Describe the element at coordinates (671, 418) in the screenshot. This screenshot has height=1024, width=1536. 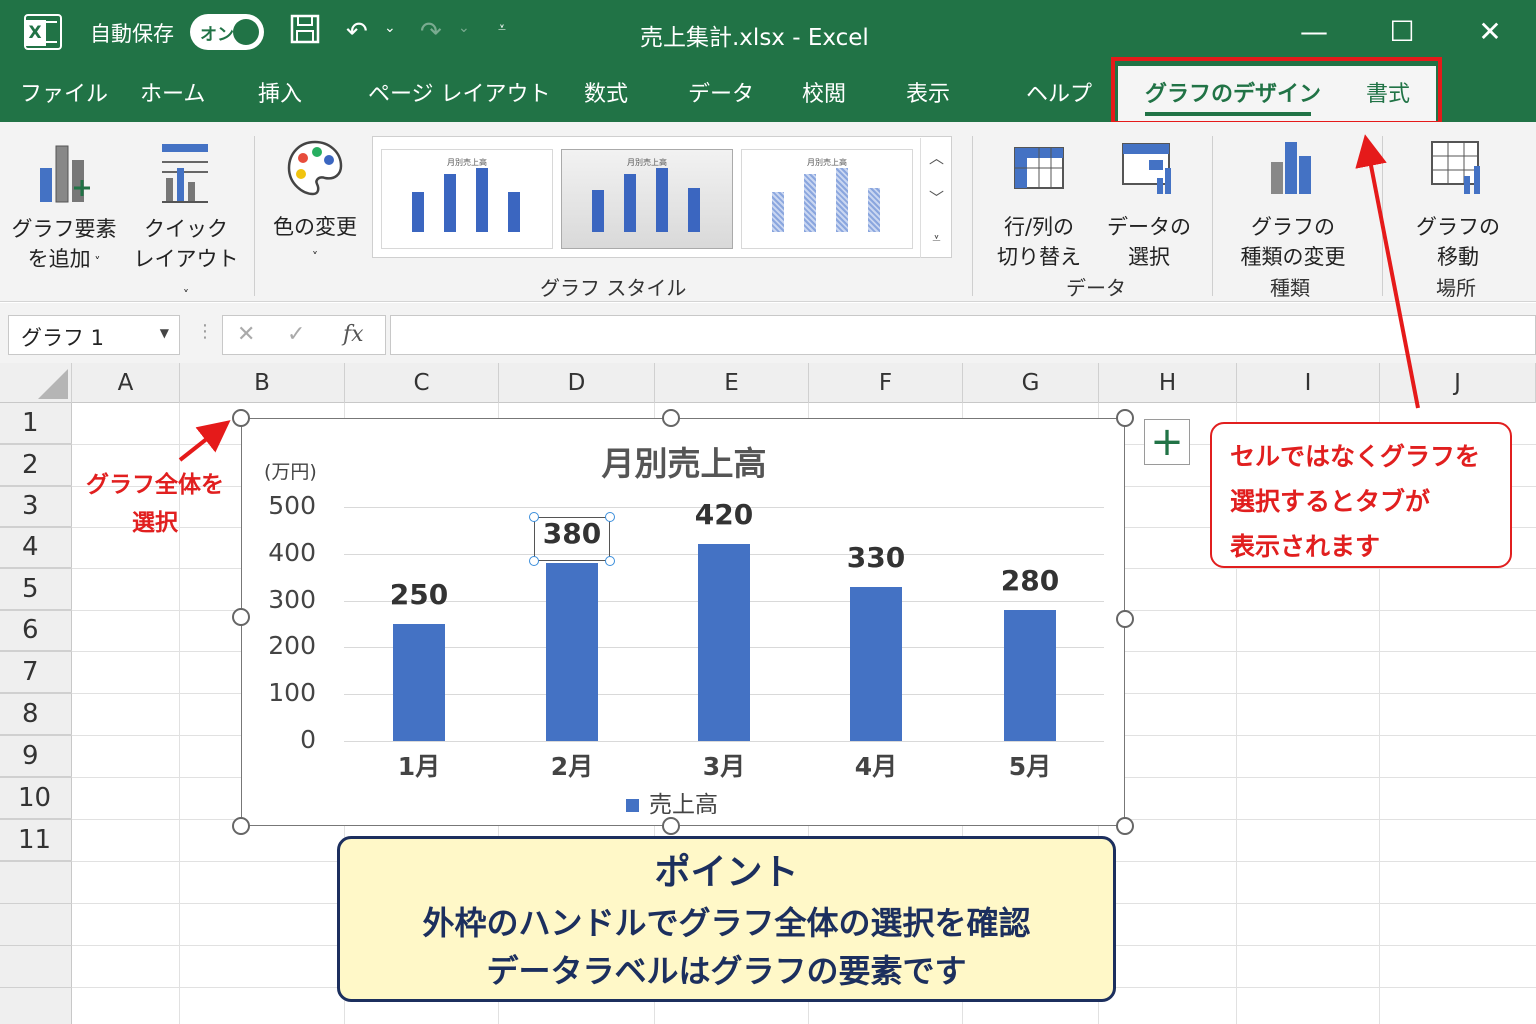
I see `resize-handle-top` at that location.